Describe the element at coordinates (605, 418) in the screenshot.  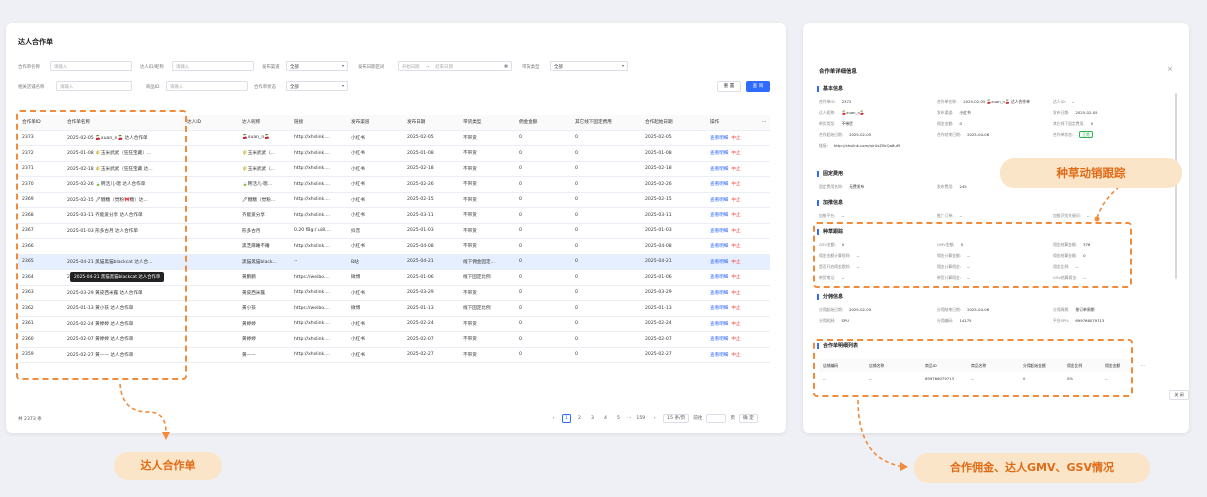
I see `page-button: 4` at that location.